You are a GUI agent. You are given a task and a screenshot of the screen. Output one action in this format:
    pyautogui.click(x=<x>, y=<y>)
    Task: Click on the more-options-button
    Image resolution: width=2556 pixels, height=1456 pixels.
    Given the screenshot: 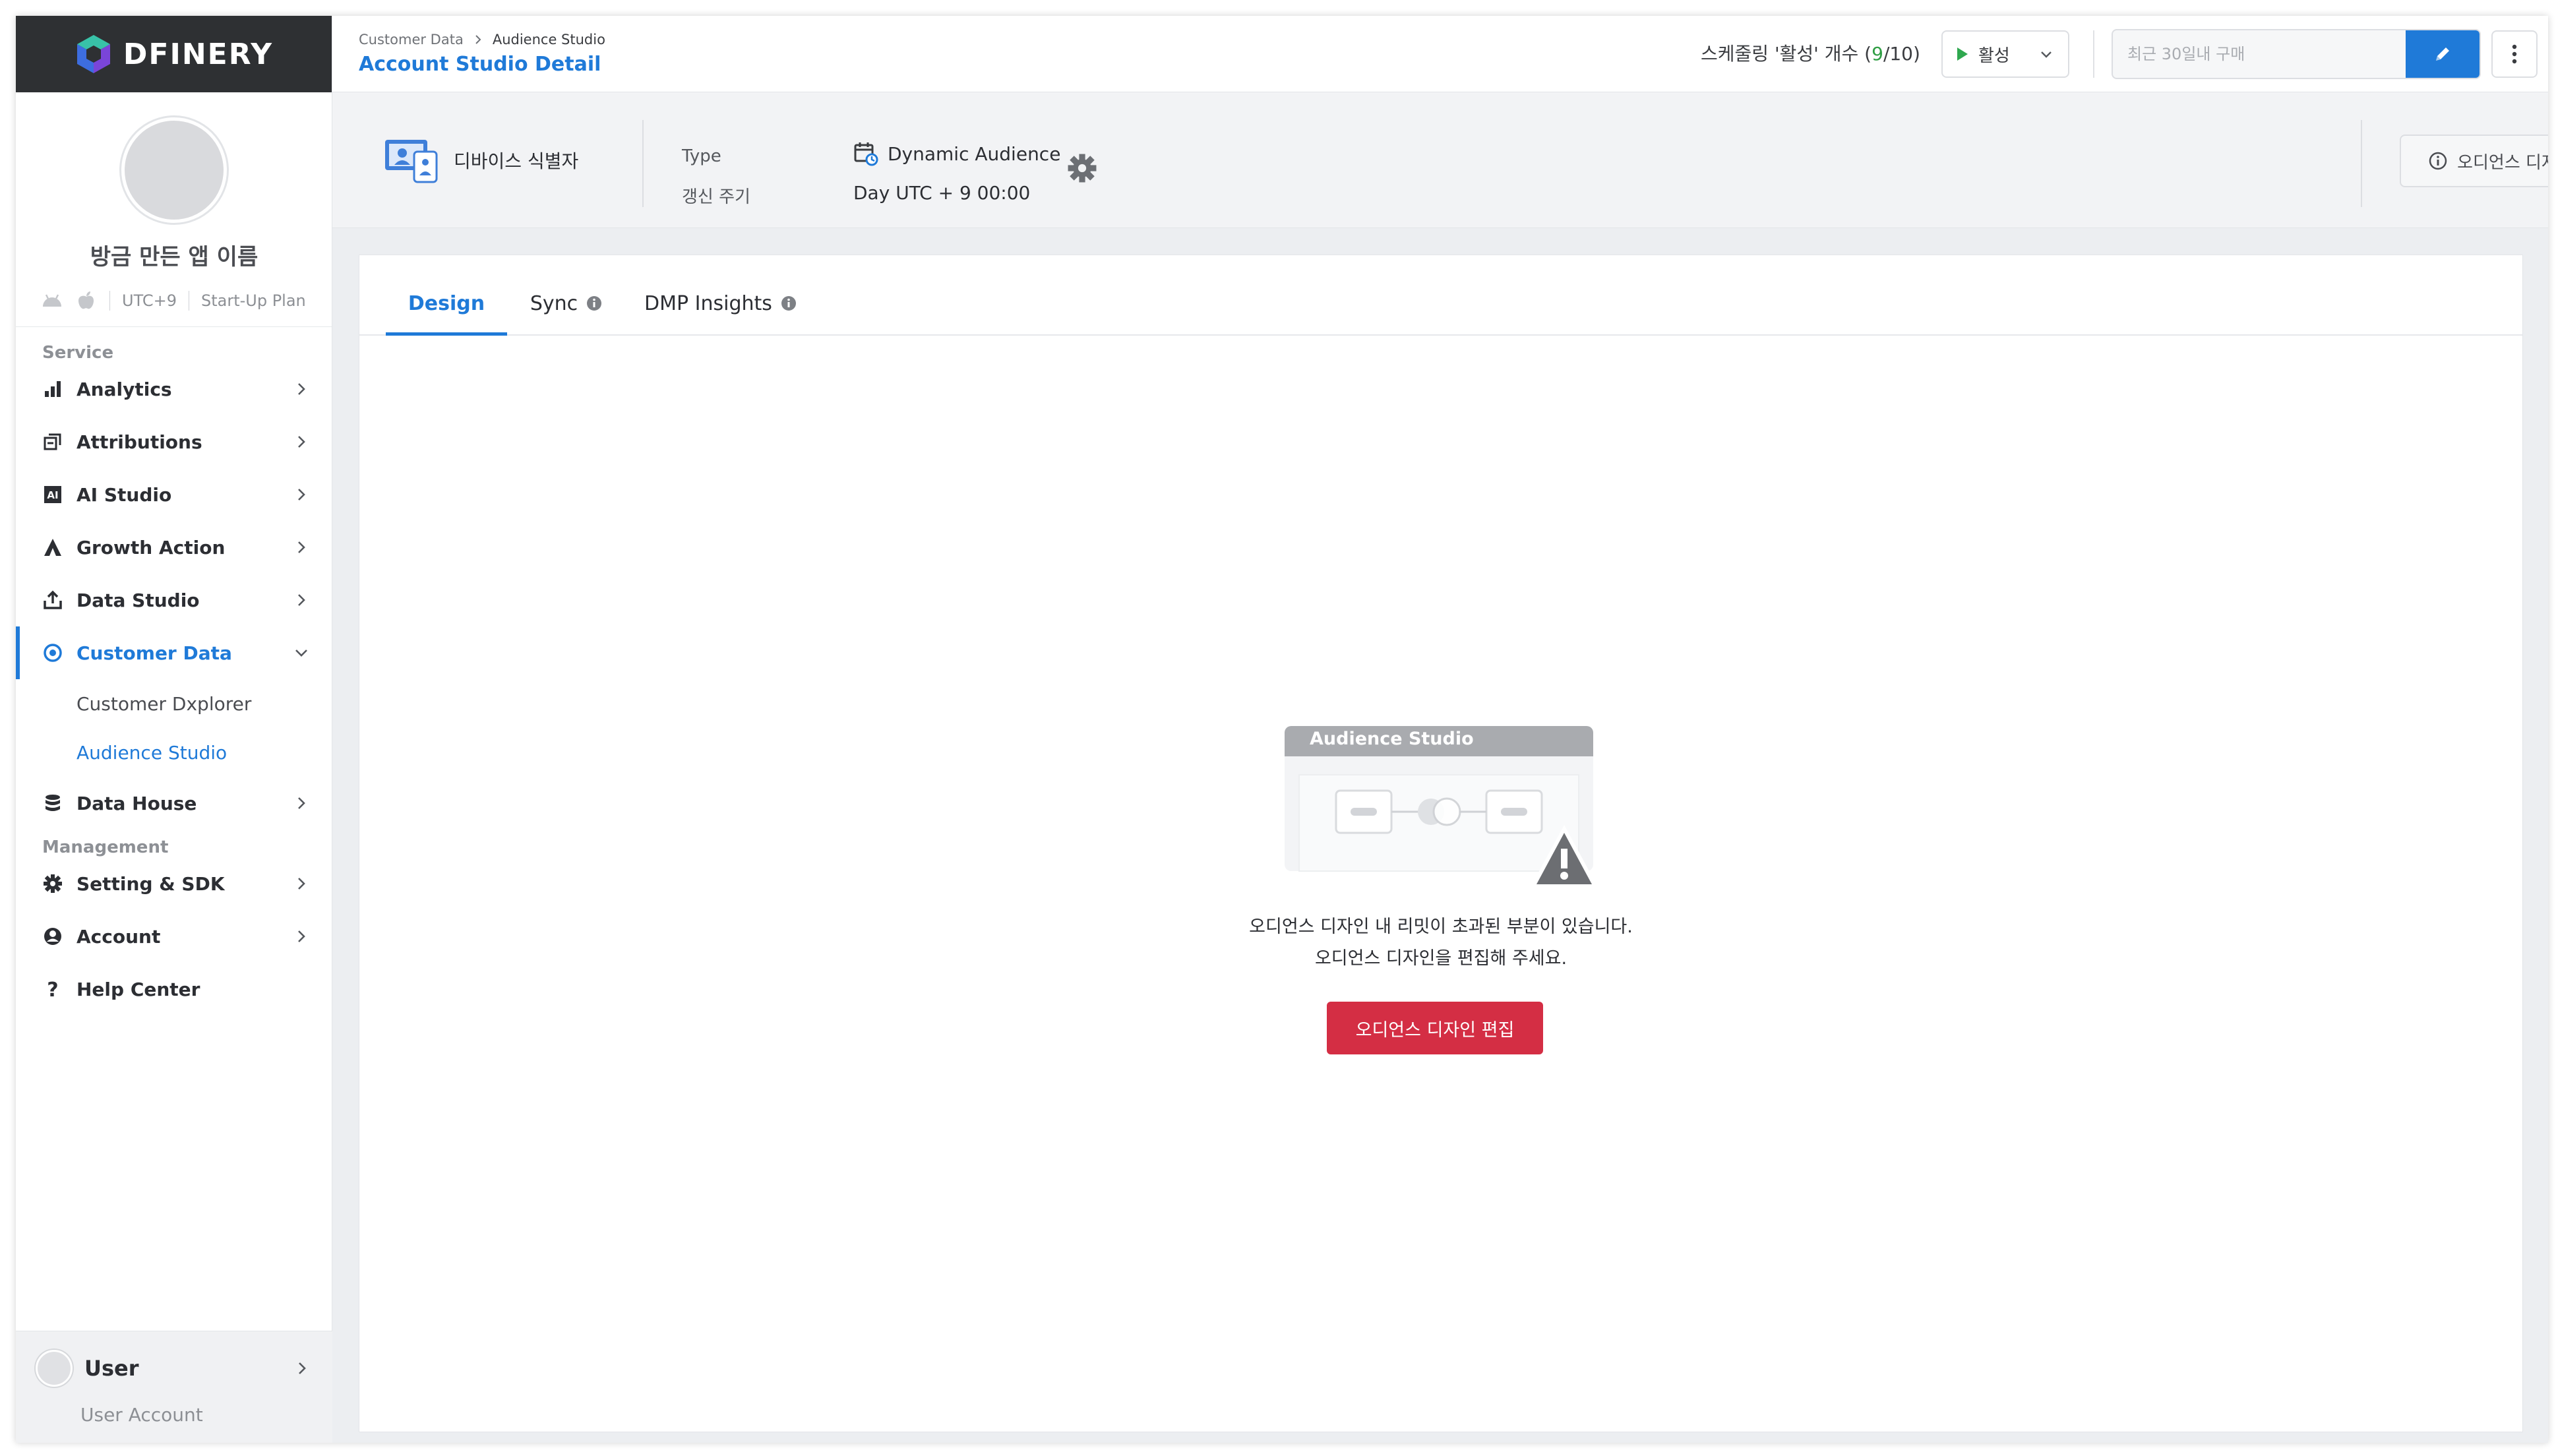 What is the action you would take?
    pyautogui.click(x=2514, y=54)
    